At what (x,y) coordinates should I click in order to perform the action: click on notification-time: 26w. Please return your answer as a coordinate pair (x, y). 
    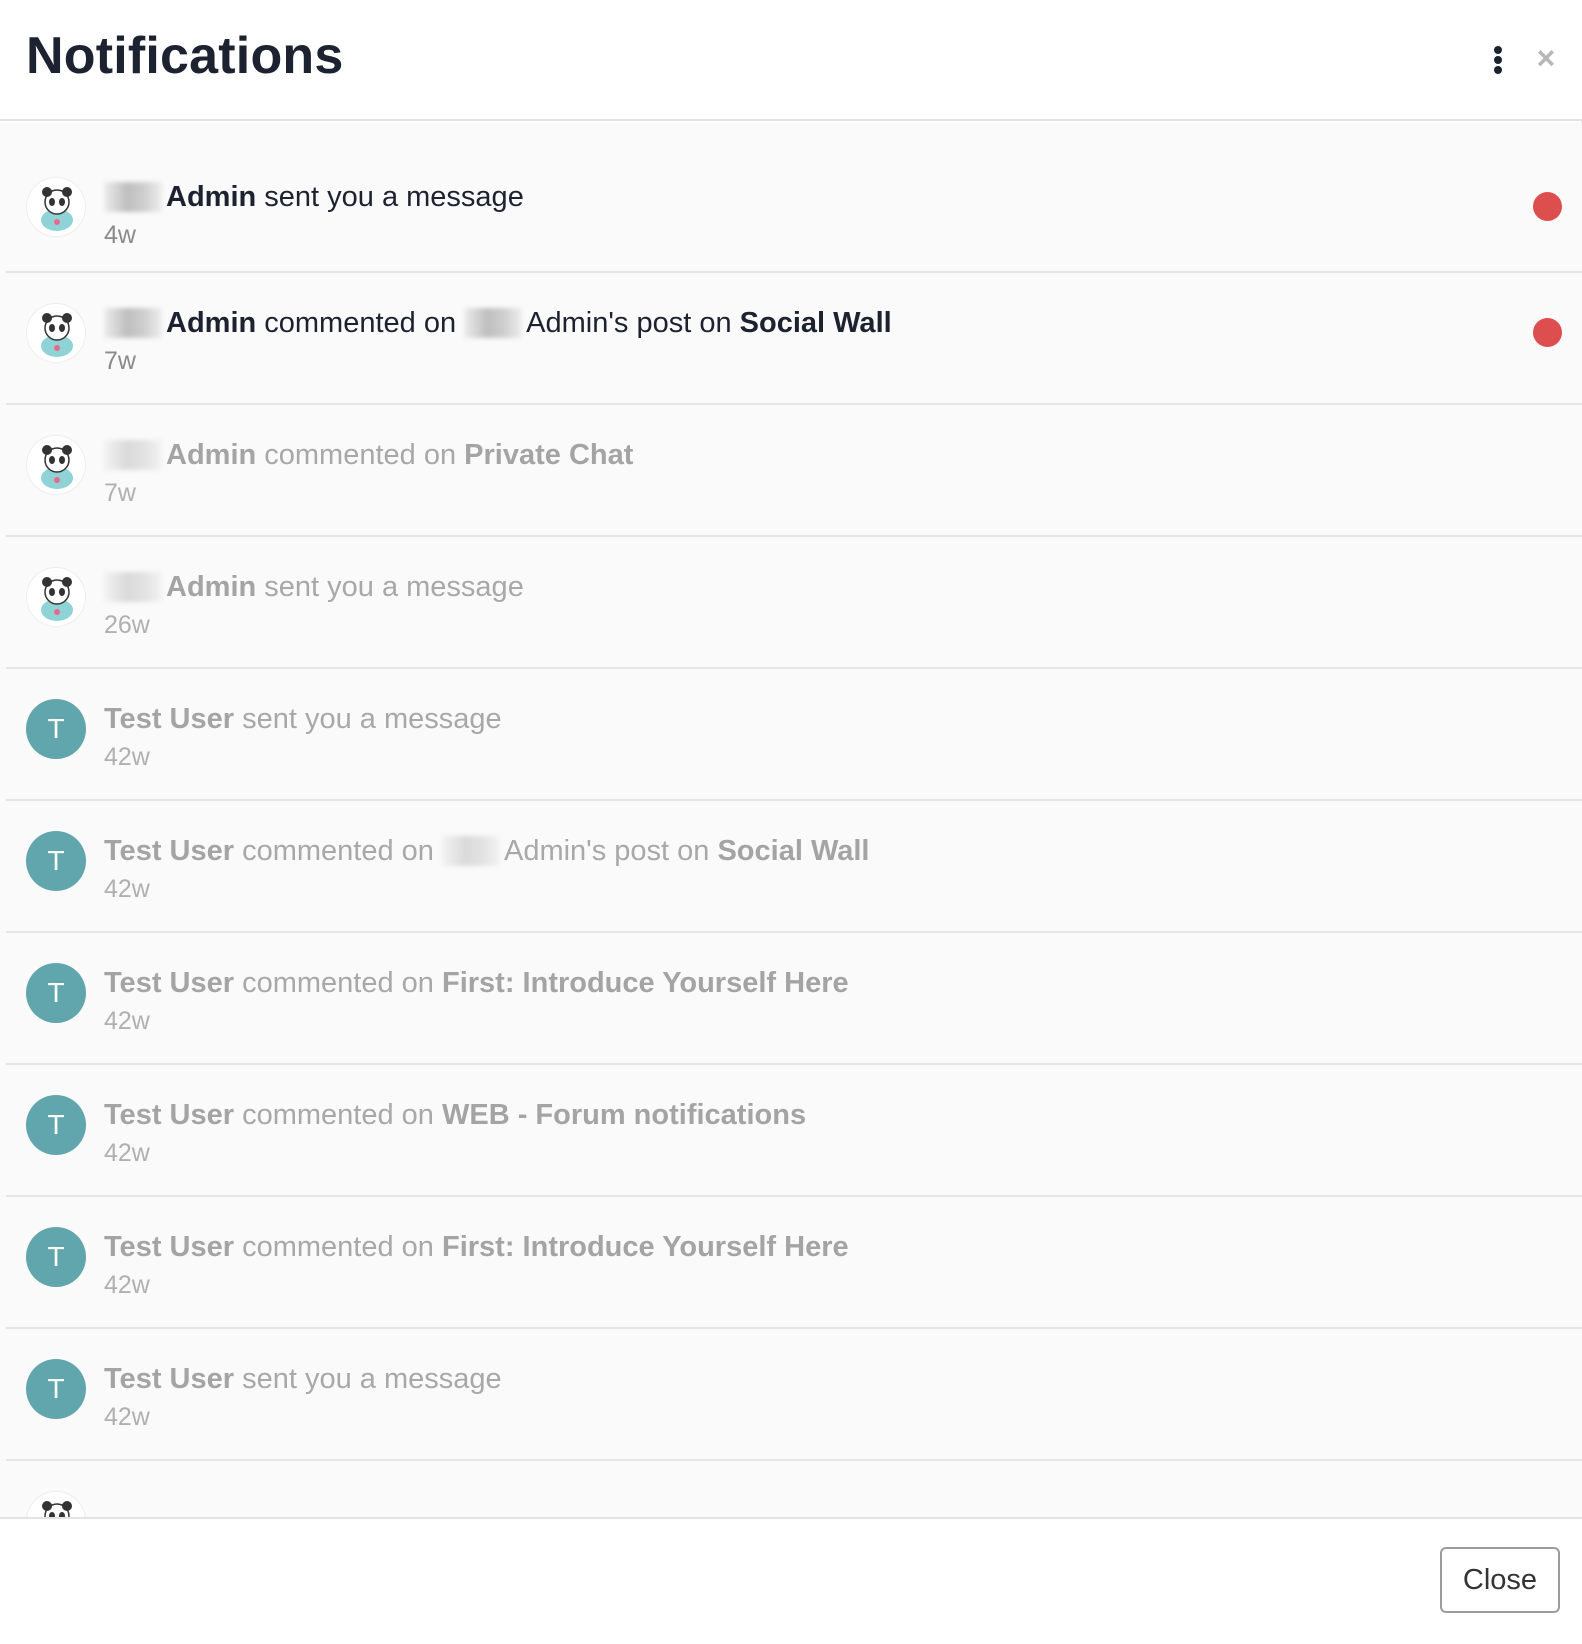
    Looking at the image, I should click on (127, 625).